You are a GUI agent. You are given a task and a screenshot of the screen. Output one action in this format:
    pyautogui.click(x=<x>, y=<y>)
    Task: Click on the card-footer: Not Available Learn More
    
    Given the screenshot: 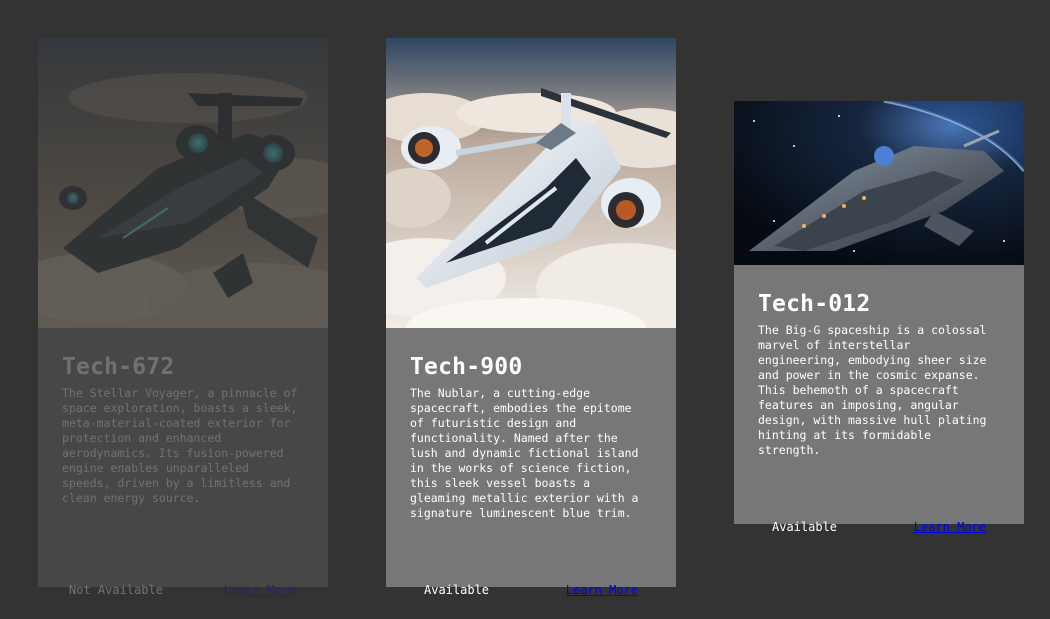 What is the action you would take?
    pyautogui.click(x=183, y=591)
    